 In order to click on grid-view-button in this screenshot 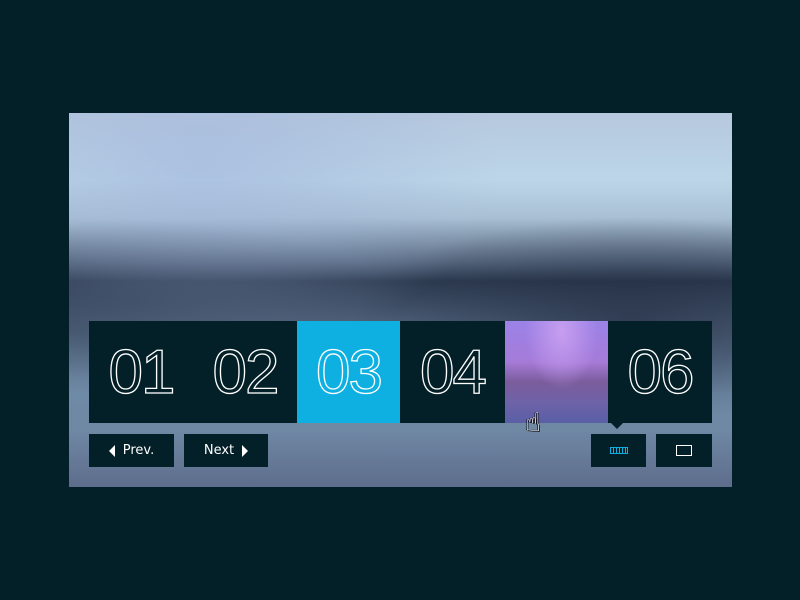, I will do `click(618, 450)`.